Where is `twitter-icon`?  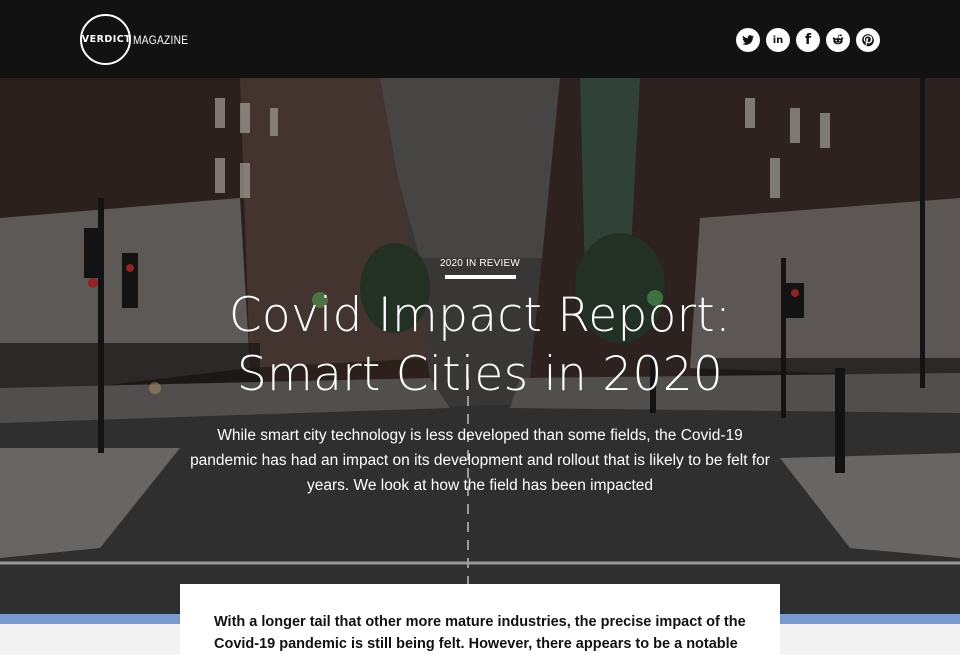
twitter-icon is located at coordinates (748, 40).